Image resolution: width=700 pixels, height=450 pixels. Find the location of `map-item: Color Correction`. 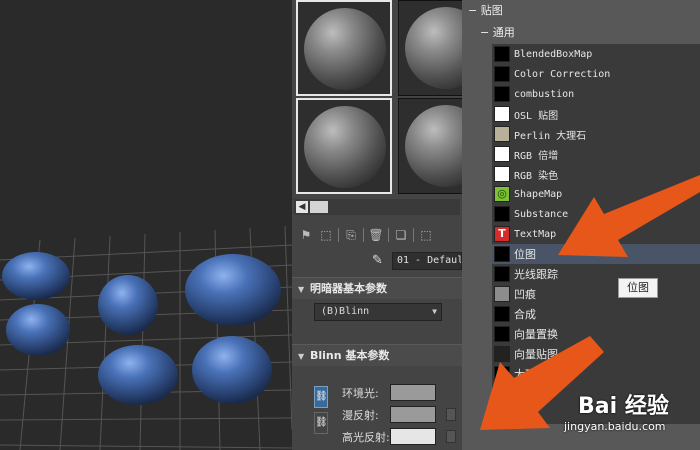

map-item: Color Correction is located at coordinates (596, 74).